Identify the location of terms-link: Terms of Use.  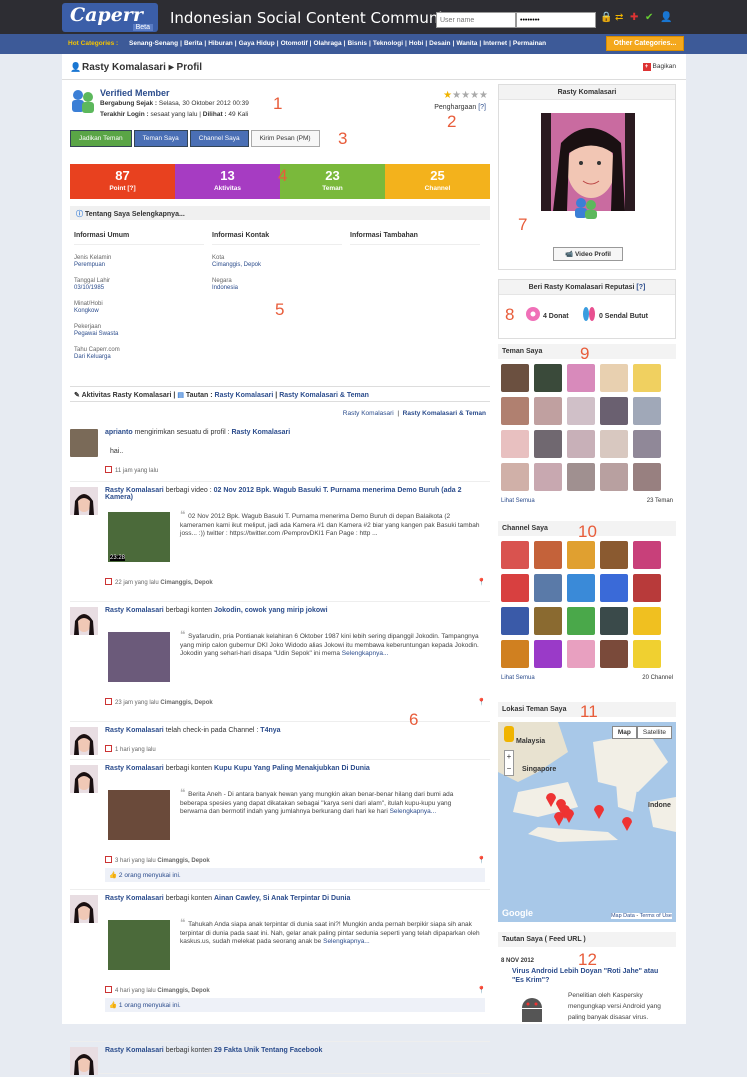
(656, 916).